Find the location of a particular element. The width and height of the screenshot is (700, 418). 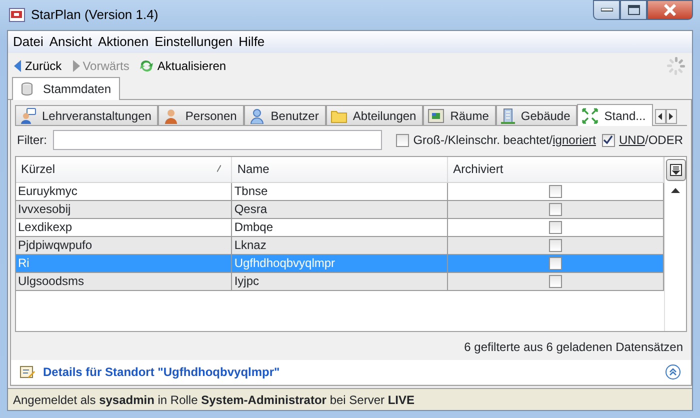

table-cell: Qesra is located at coordinates (340, 209).